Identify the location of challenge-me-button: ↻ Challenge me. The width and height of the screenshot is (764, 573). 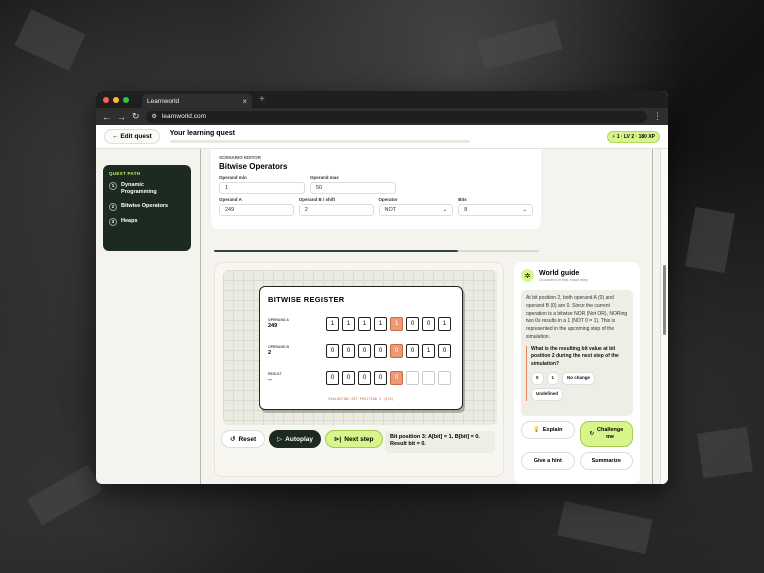
(606, 434).